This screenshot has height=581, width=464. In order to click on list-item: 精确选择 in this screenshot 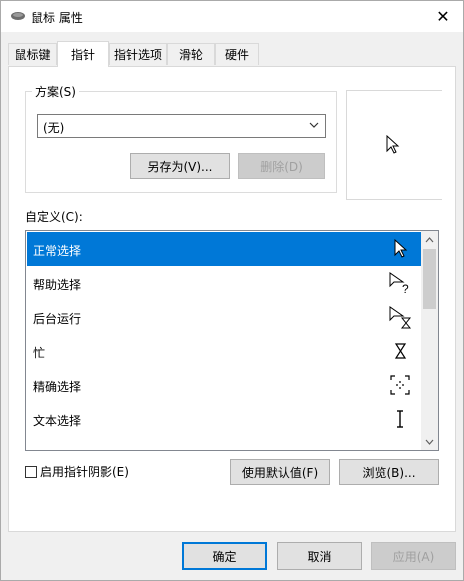, I will do `click(224, 385)`.